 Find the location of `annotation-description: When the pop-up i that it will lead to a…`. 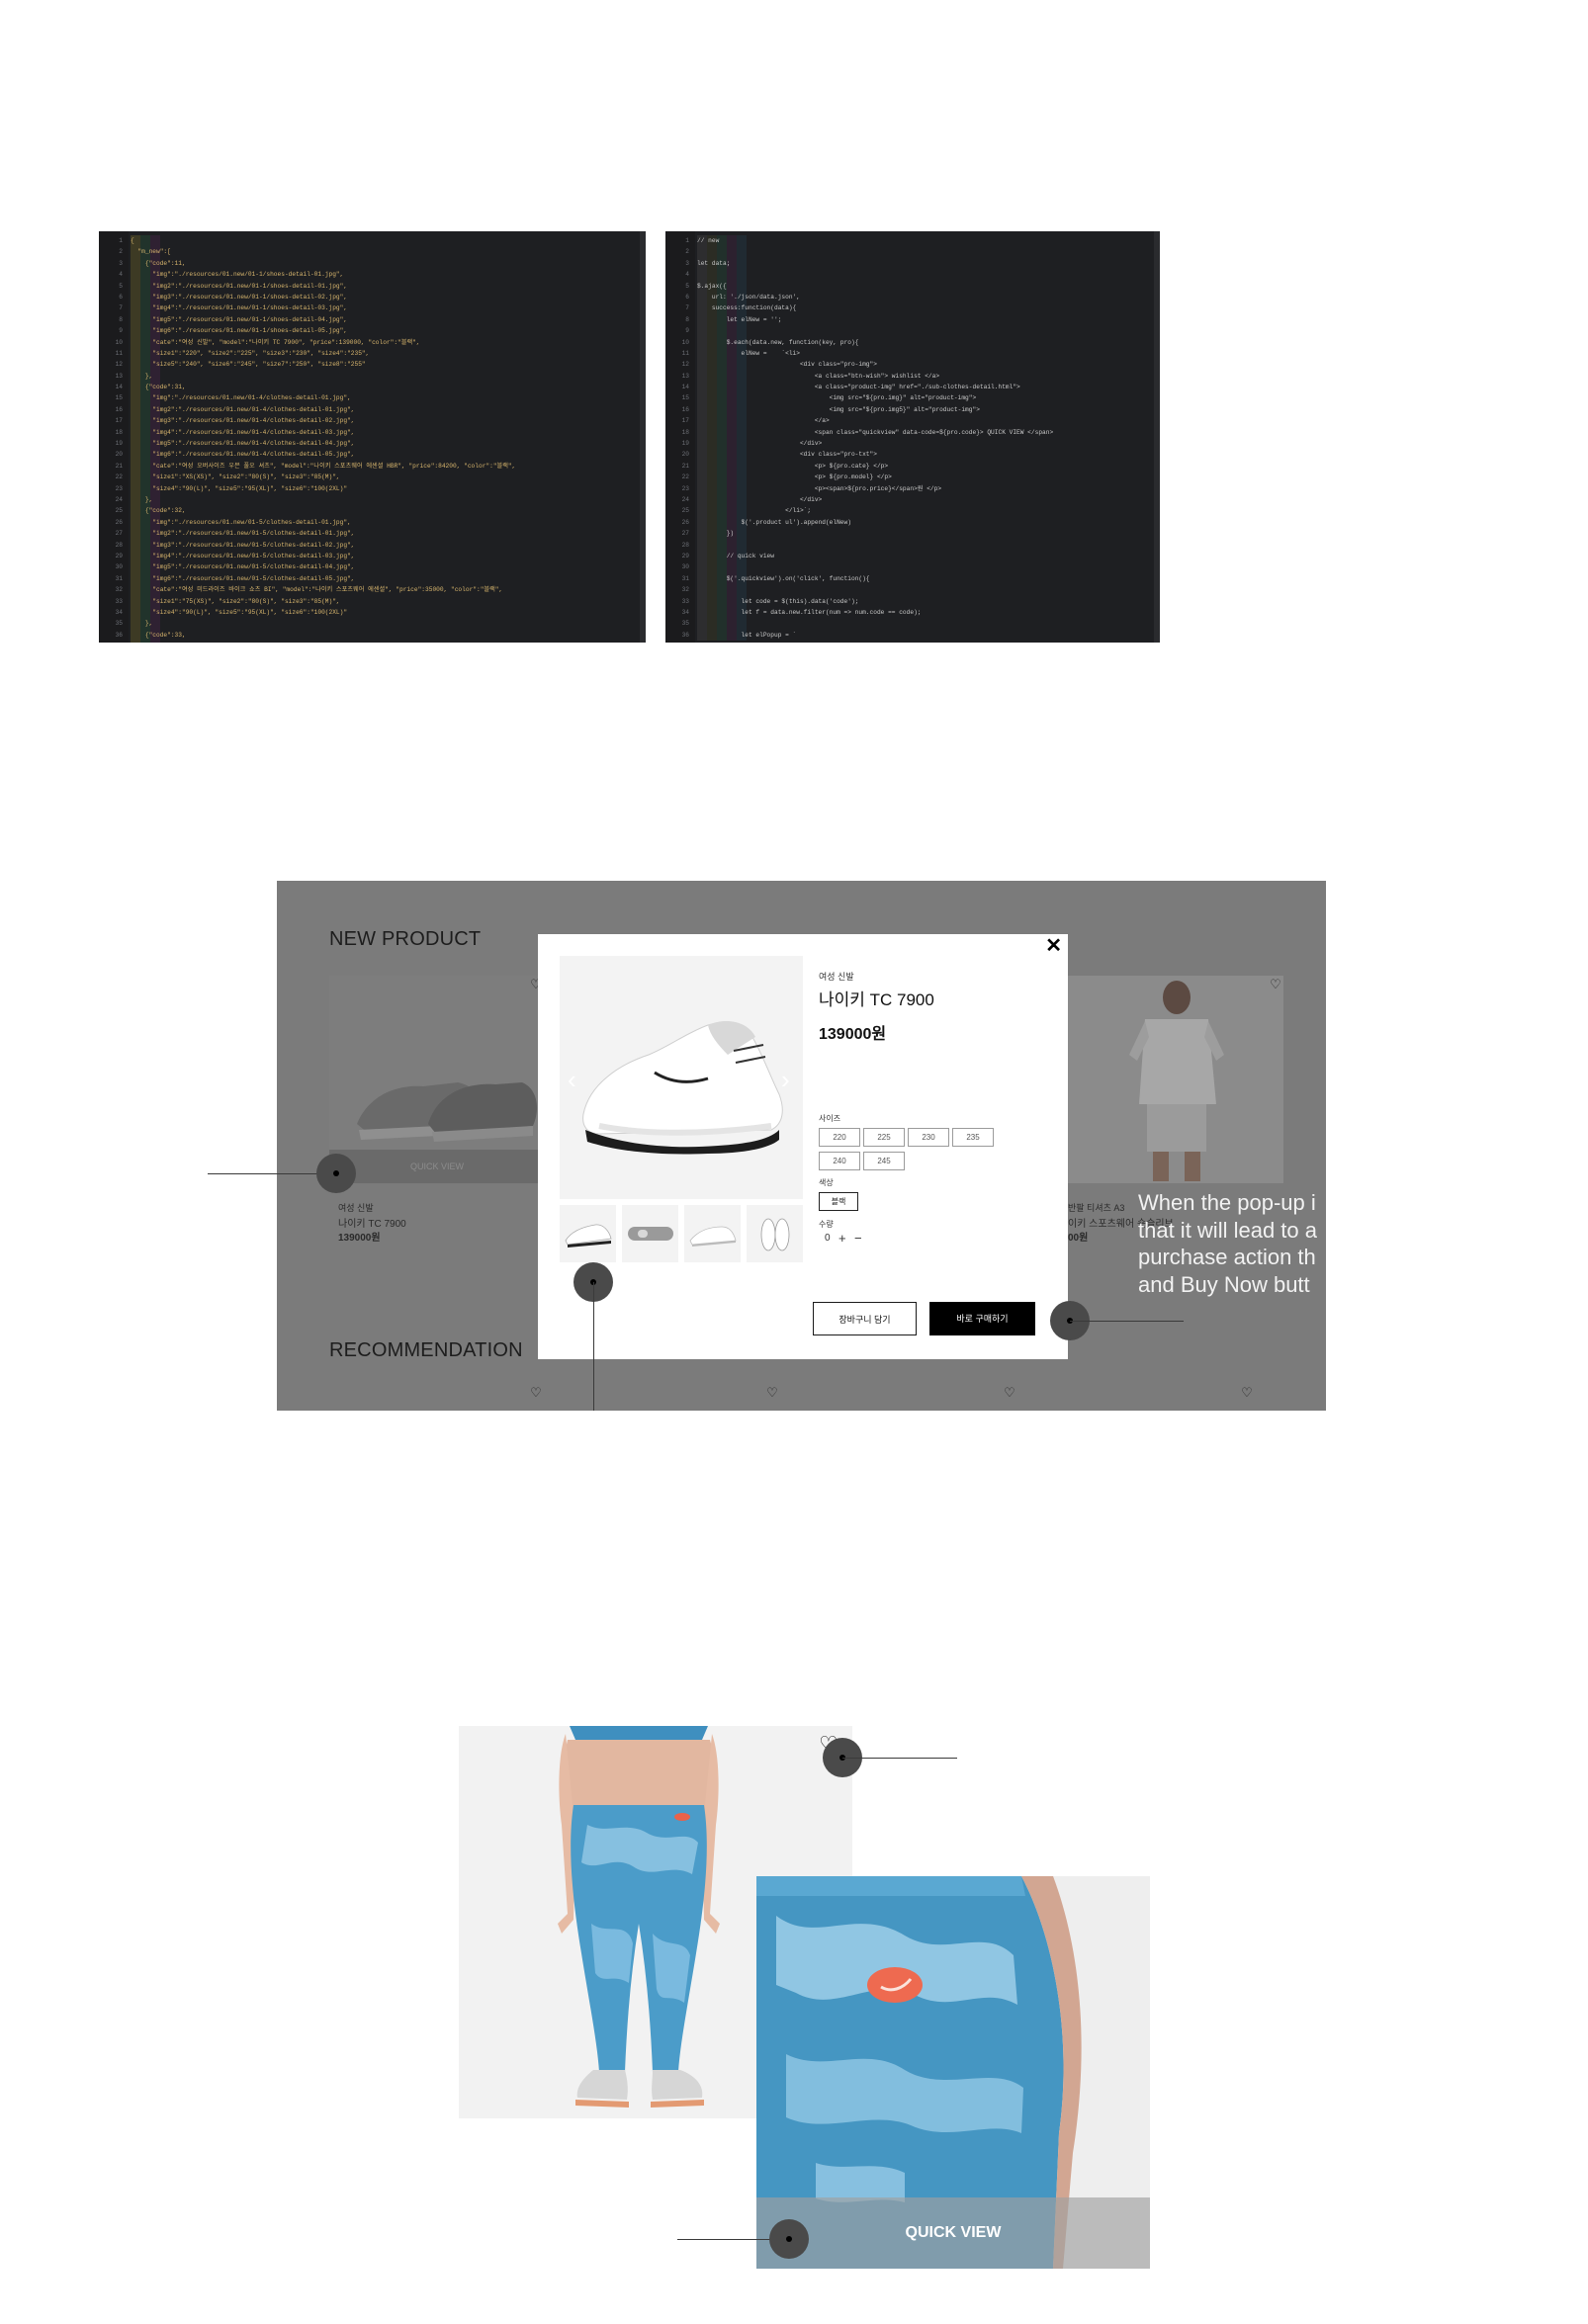

annotation-description: When the pop-up i that it will lead to a… is located at coordinates (1227, 1243).